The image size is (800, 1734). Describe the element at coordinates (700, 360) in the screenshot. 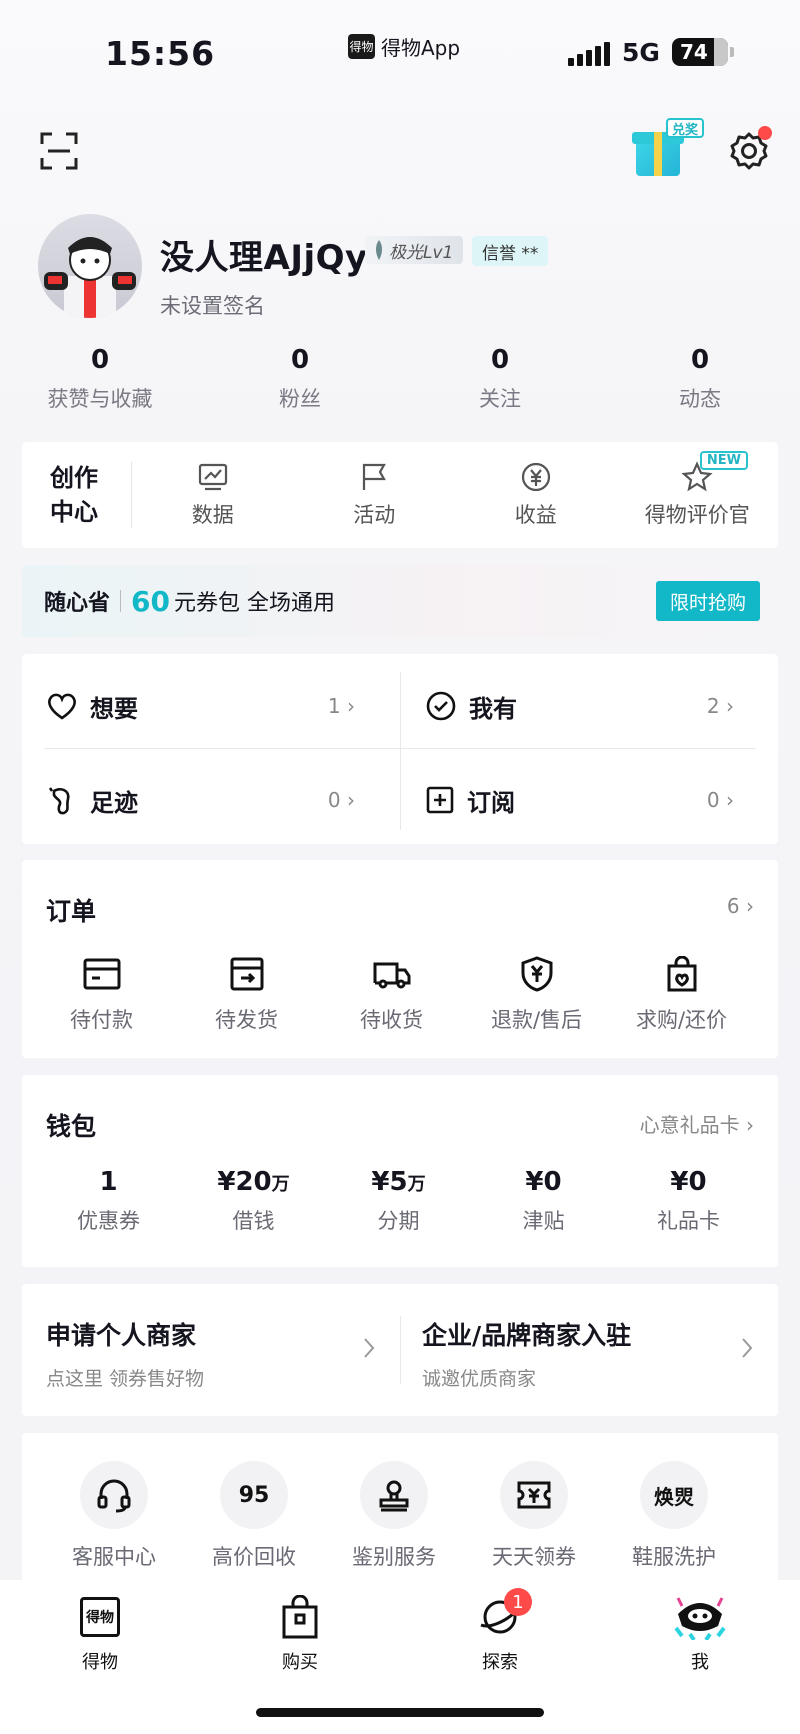

I see `stat-value: 0` at that location.